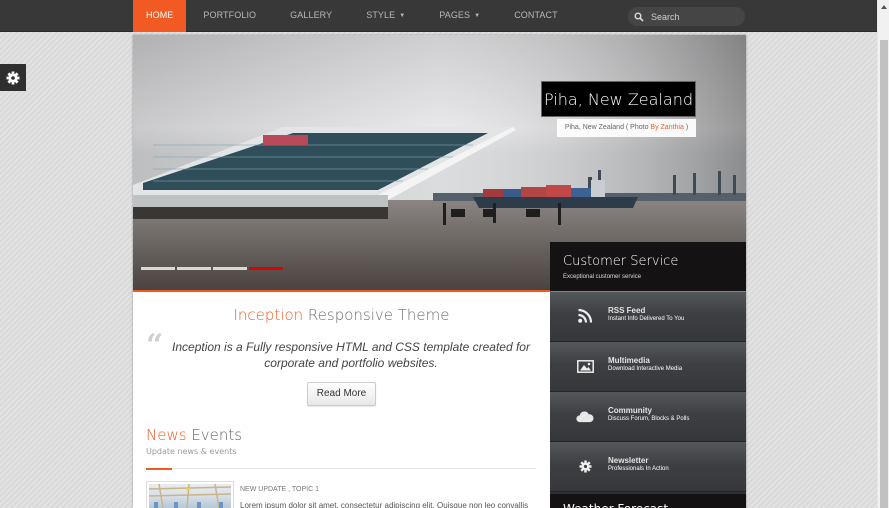 This screenshot has height=508, width=889. I want to click on caption-text: Piha, New Zealand ( Photo, so click(607, 127).